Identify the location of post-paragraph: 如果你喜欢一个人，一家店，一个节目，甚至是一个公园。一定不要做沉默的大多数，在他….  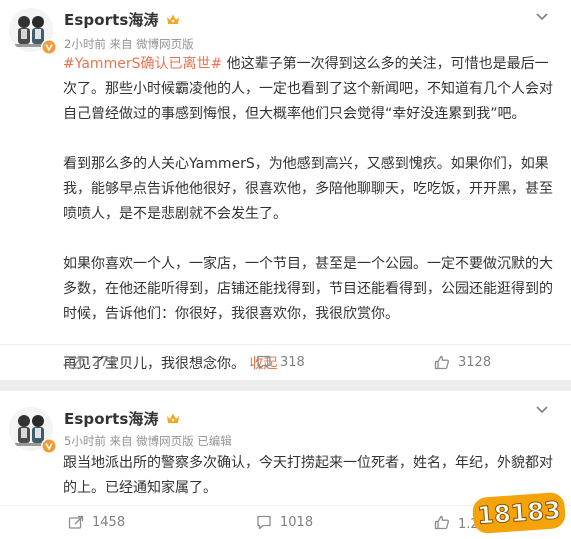
(308, 289).